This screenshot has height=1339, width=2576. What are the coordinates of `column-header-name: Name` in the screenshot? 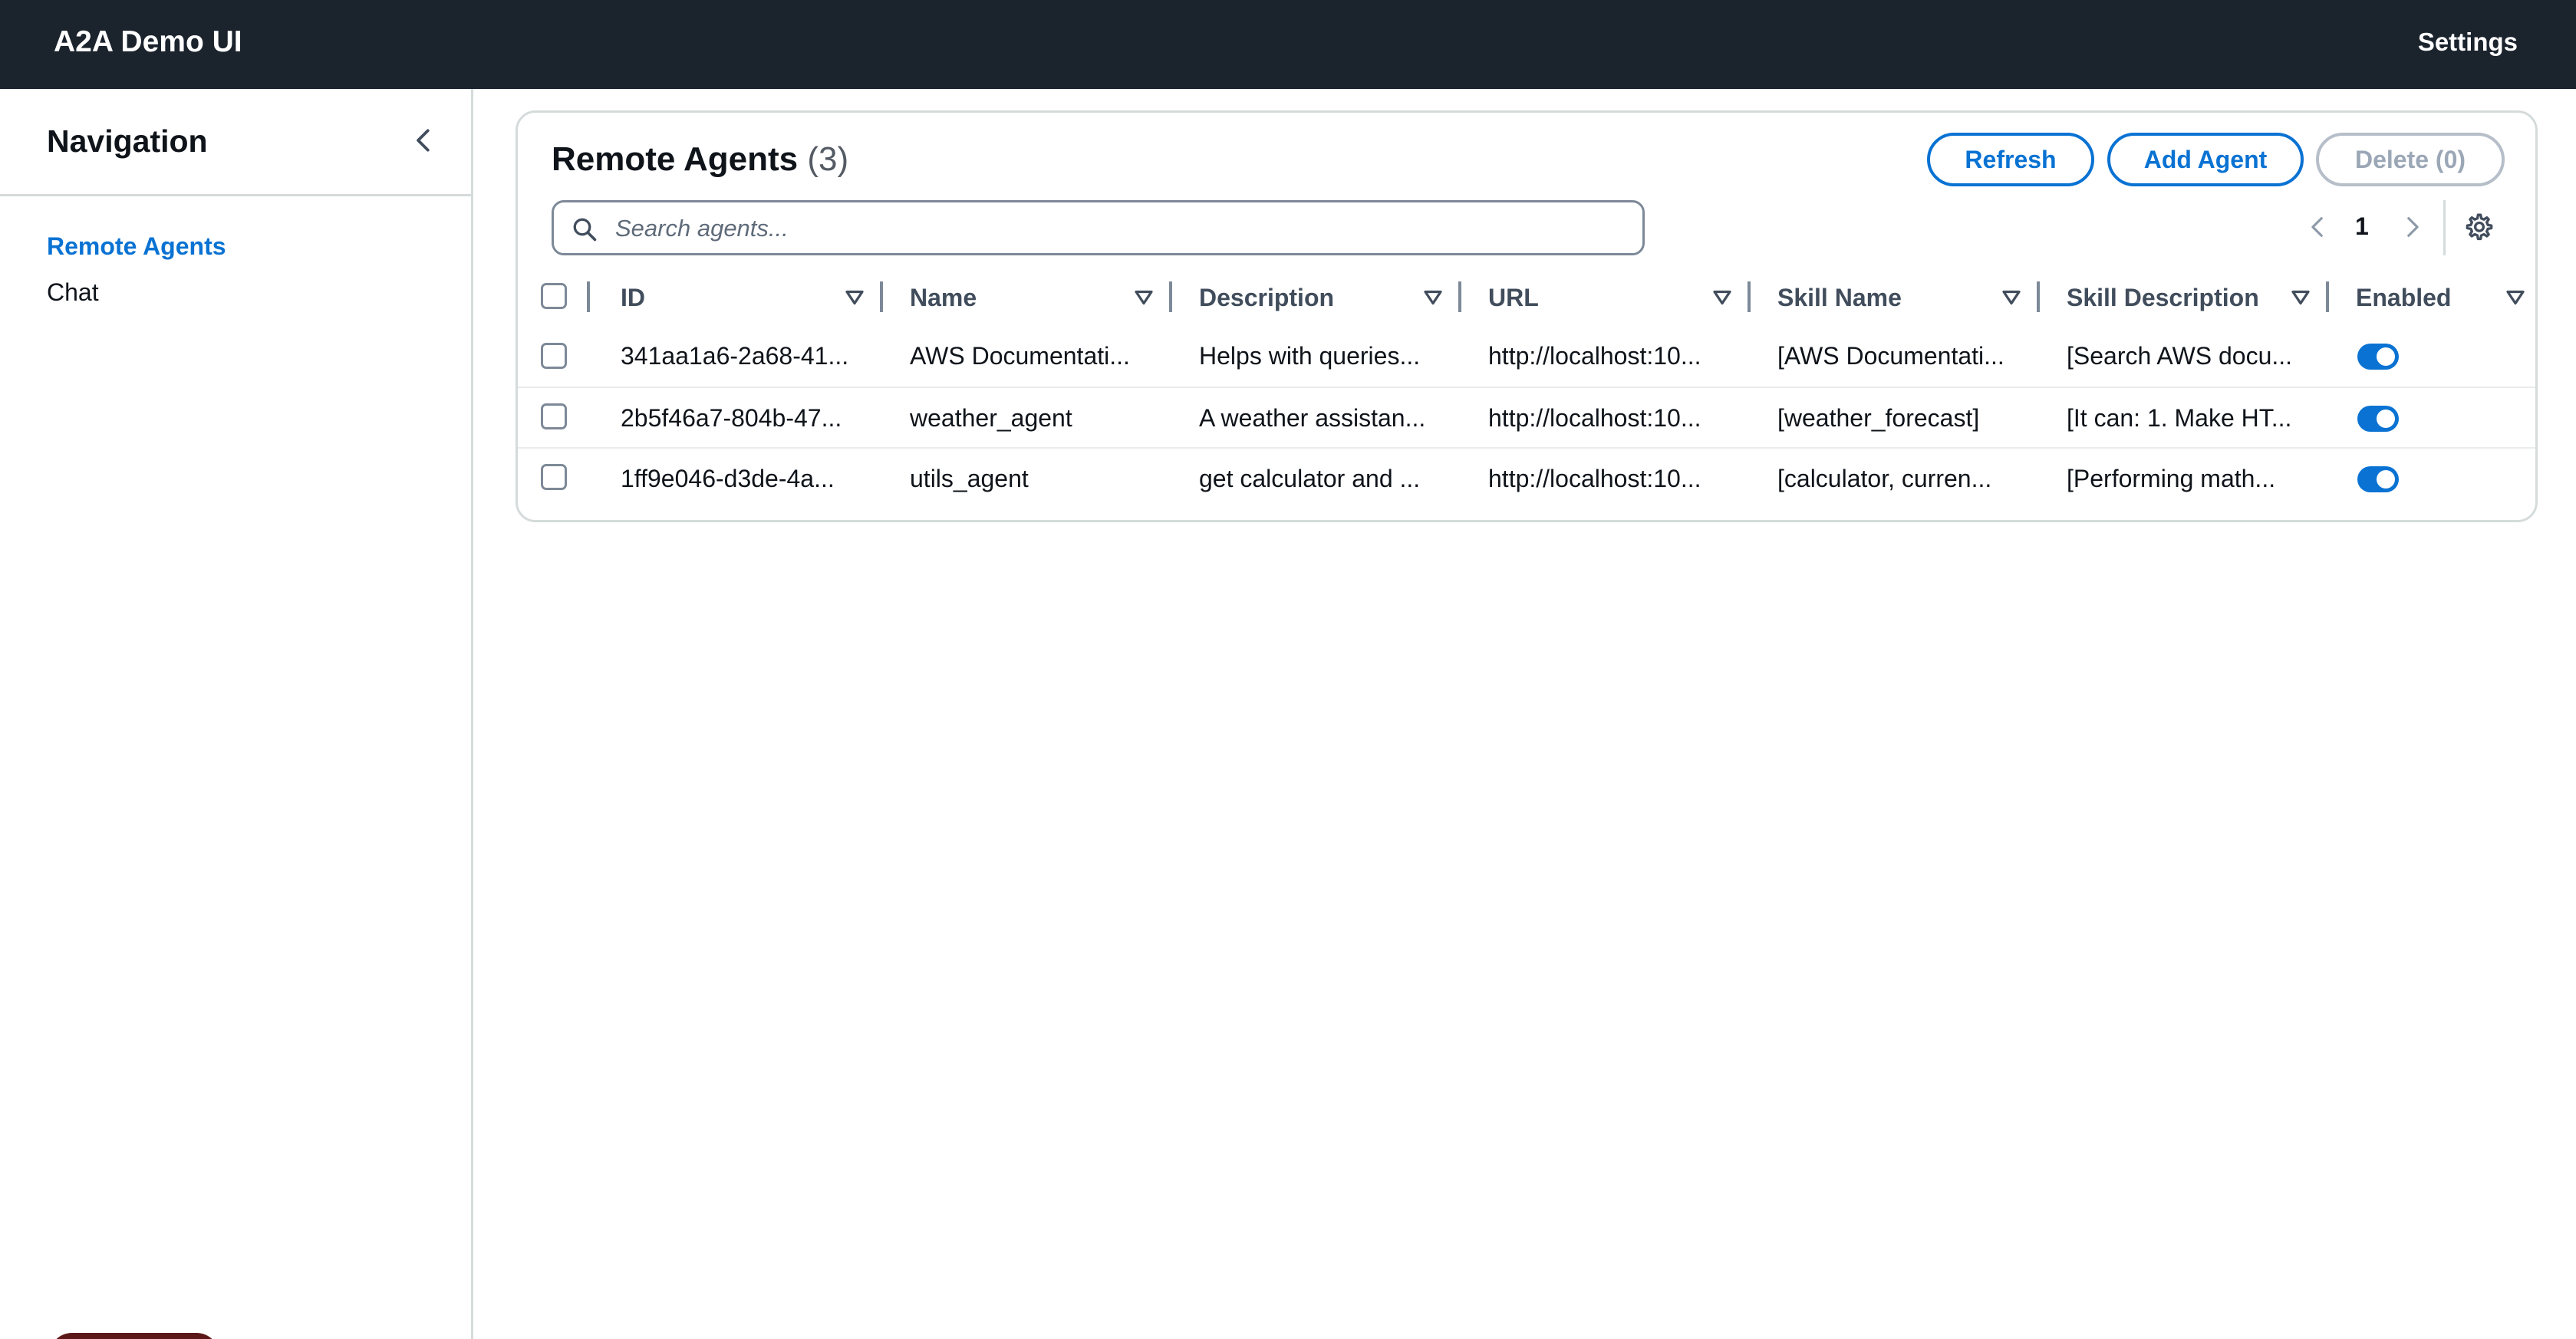 It's located at (1054, 296).